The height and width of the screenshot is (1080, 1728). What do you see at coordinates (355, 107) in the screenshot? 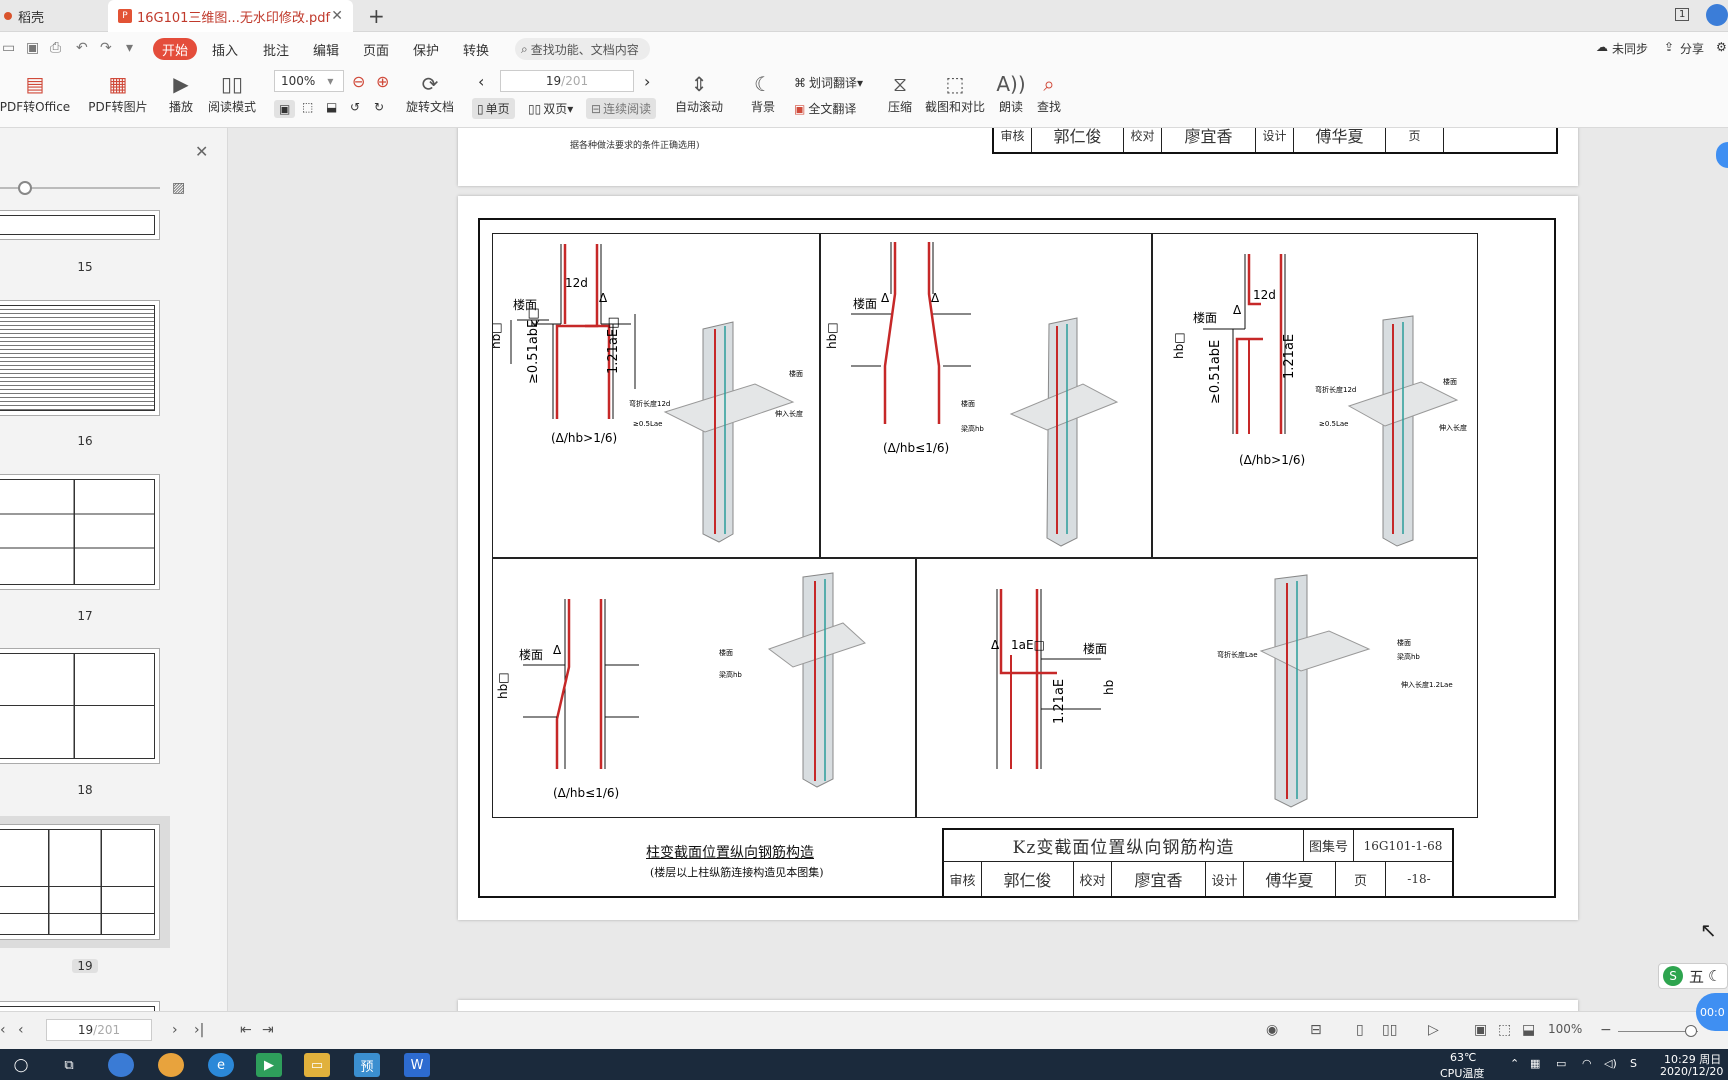
I see `rotate-left-icon: ↺` at bounding box center [355, 107].